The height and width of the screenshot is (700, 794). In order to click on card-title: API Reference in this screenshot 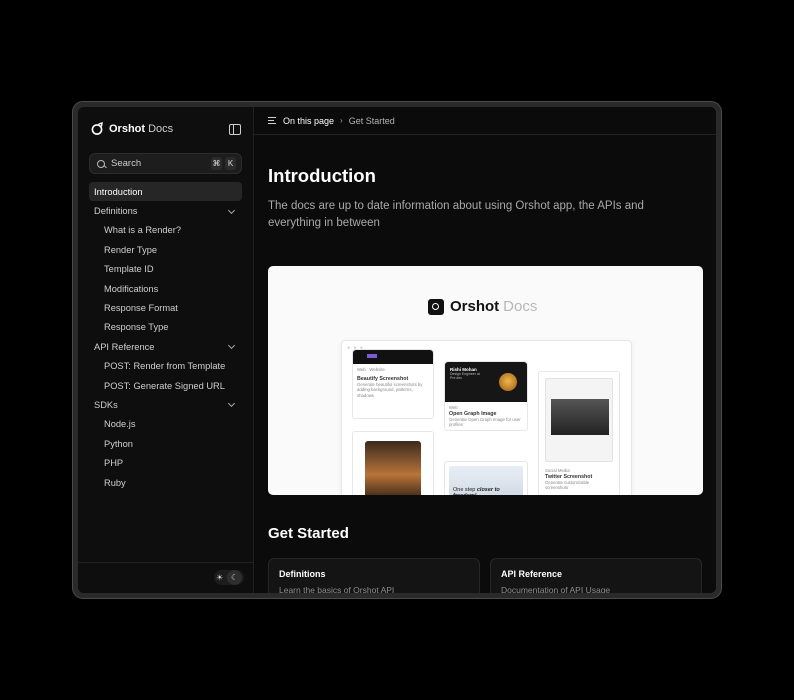, I will do `click(532, 574)`.